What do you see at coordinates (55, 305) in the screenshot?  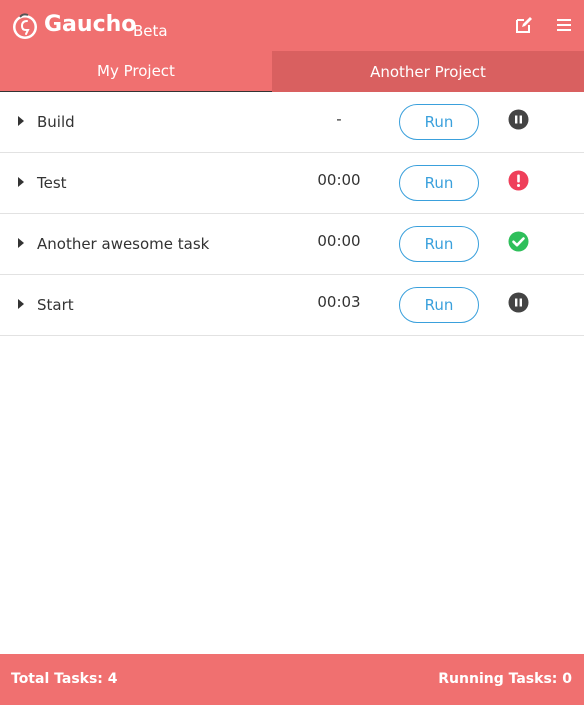 I see `task-name: Start` at bounding box center [55, 305].